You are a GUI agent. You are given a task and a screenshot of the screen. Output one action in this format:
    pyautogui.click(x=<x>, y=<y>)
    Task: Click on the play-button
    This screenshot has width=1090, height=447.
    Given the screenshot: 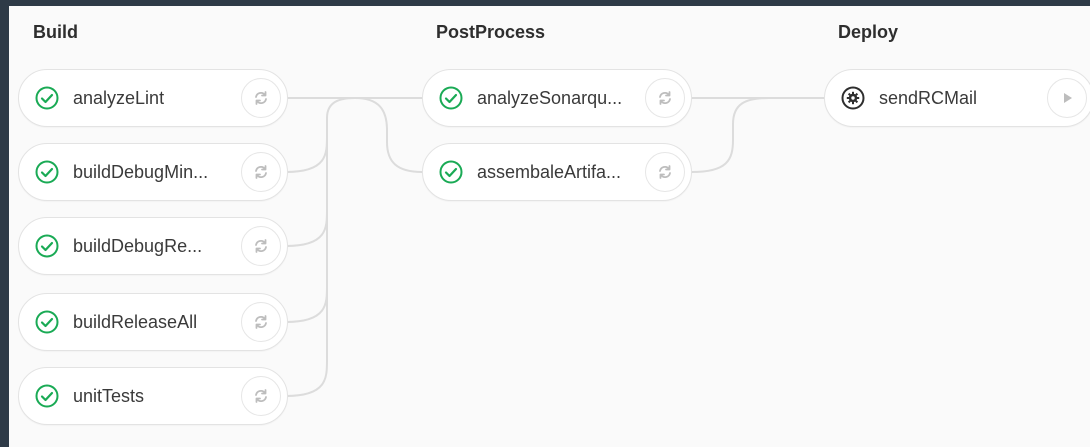 What is the action you would take?
    pyautogui.click(x=1067, y=98)
    